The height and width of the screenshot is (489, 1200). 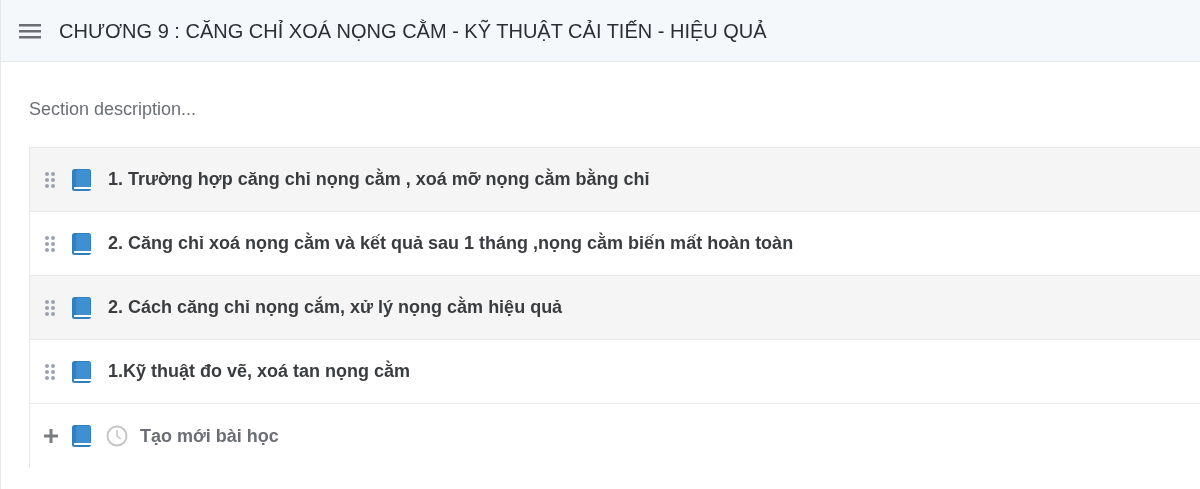 What do you see at coordinates (413, 31) in the screenshot?
I see `section-title: CHƯƠNG 9 : CĂNG CHỈ XOÁ NỌNG CẰM - KỸ THUẬT CẢI TIẾN - HIỆU QUẢ` at bounding box center [413, 31].